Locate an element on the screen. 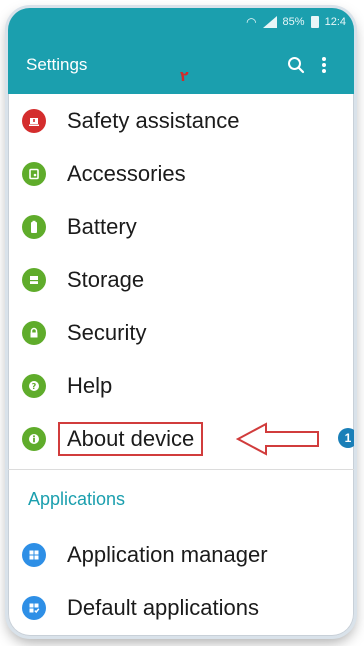 The image size is (364, 646). settings-item-security: Security is located at coordinates (181, 332).